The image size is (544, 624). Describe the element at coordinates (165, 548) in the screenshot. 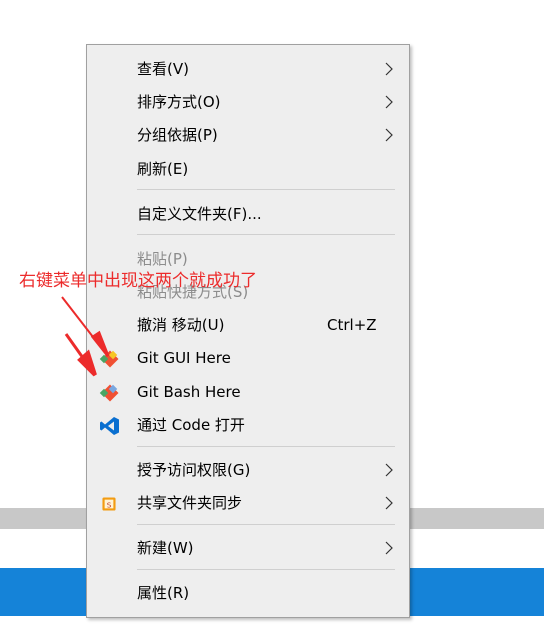

I see `menu-item-label: 新建(W)` at that location.